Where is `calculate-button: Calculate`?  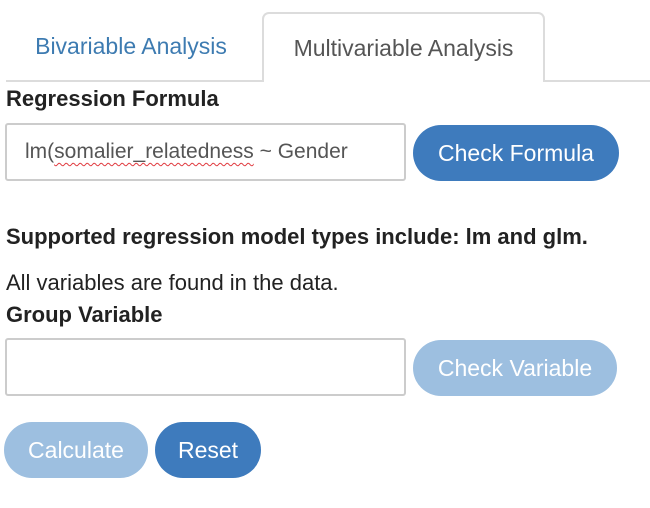
calculate-button: Calculate is located at coordinates (76, 450).